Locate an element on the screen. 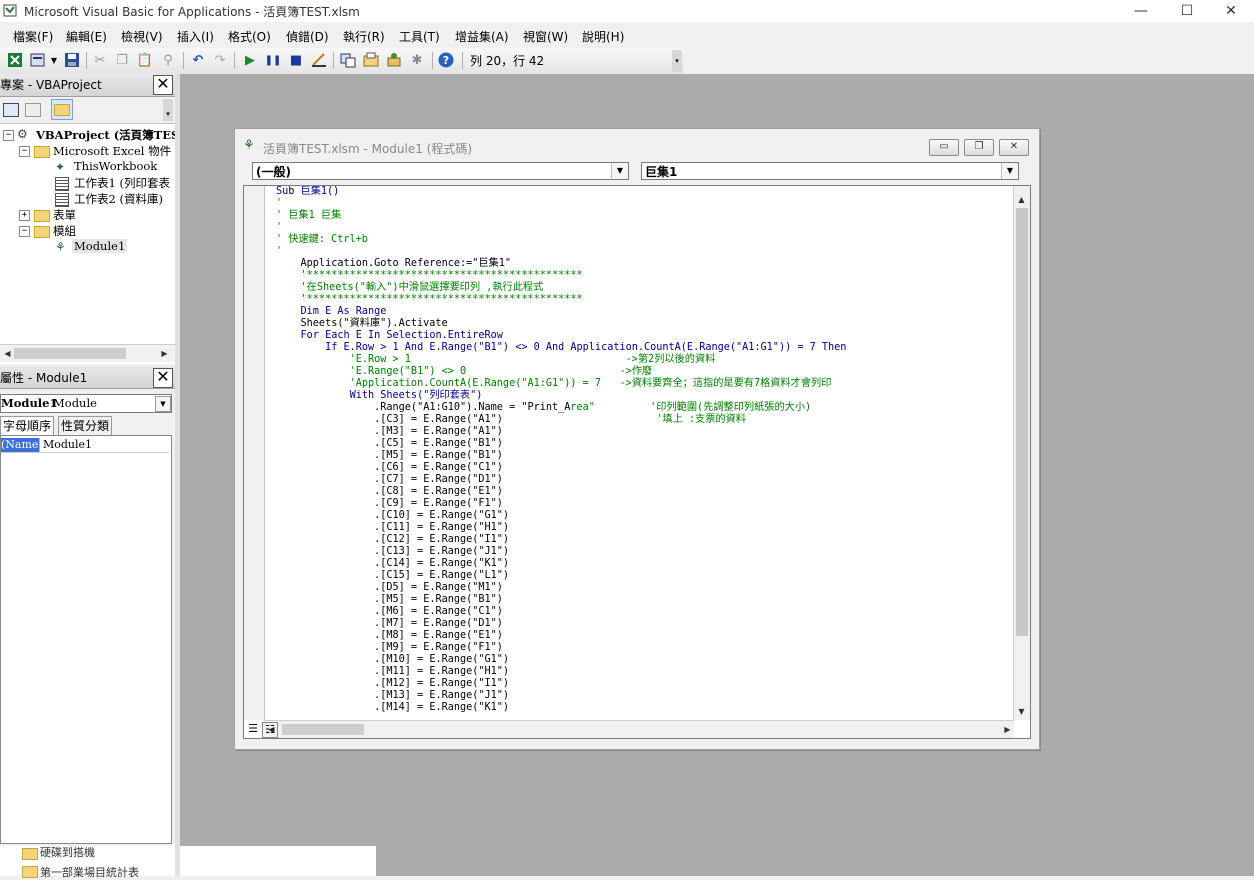 This screenshot has height=880, width=1254. maximize-button: ☐ is located at coordinates (1187, 11).